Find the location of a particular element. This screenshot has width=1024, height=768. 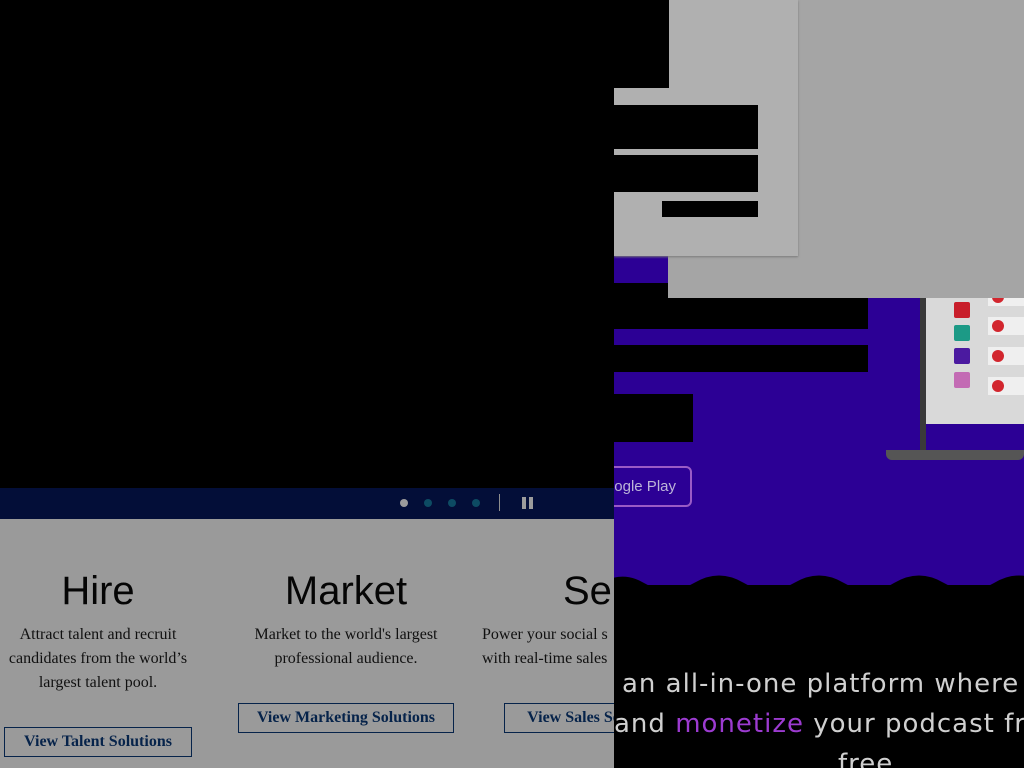

overlay-card is located at coordinates (706, 128).